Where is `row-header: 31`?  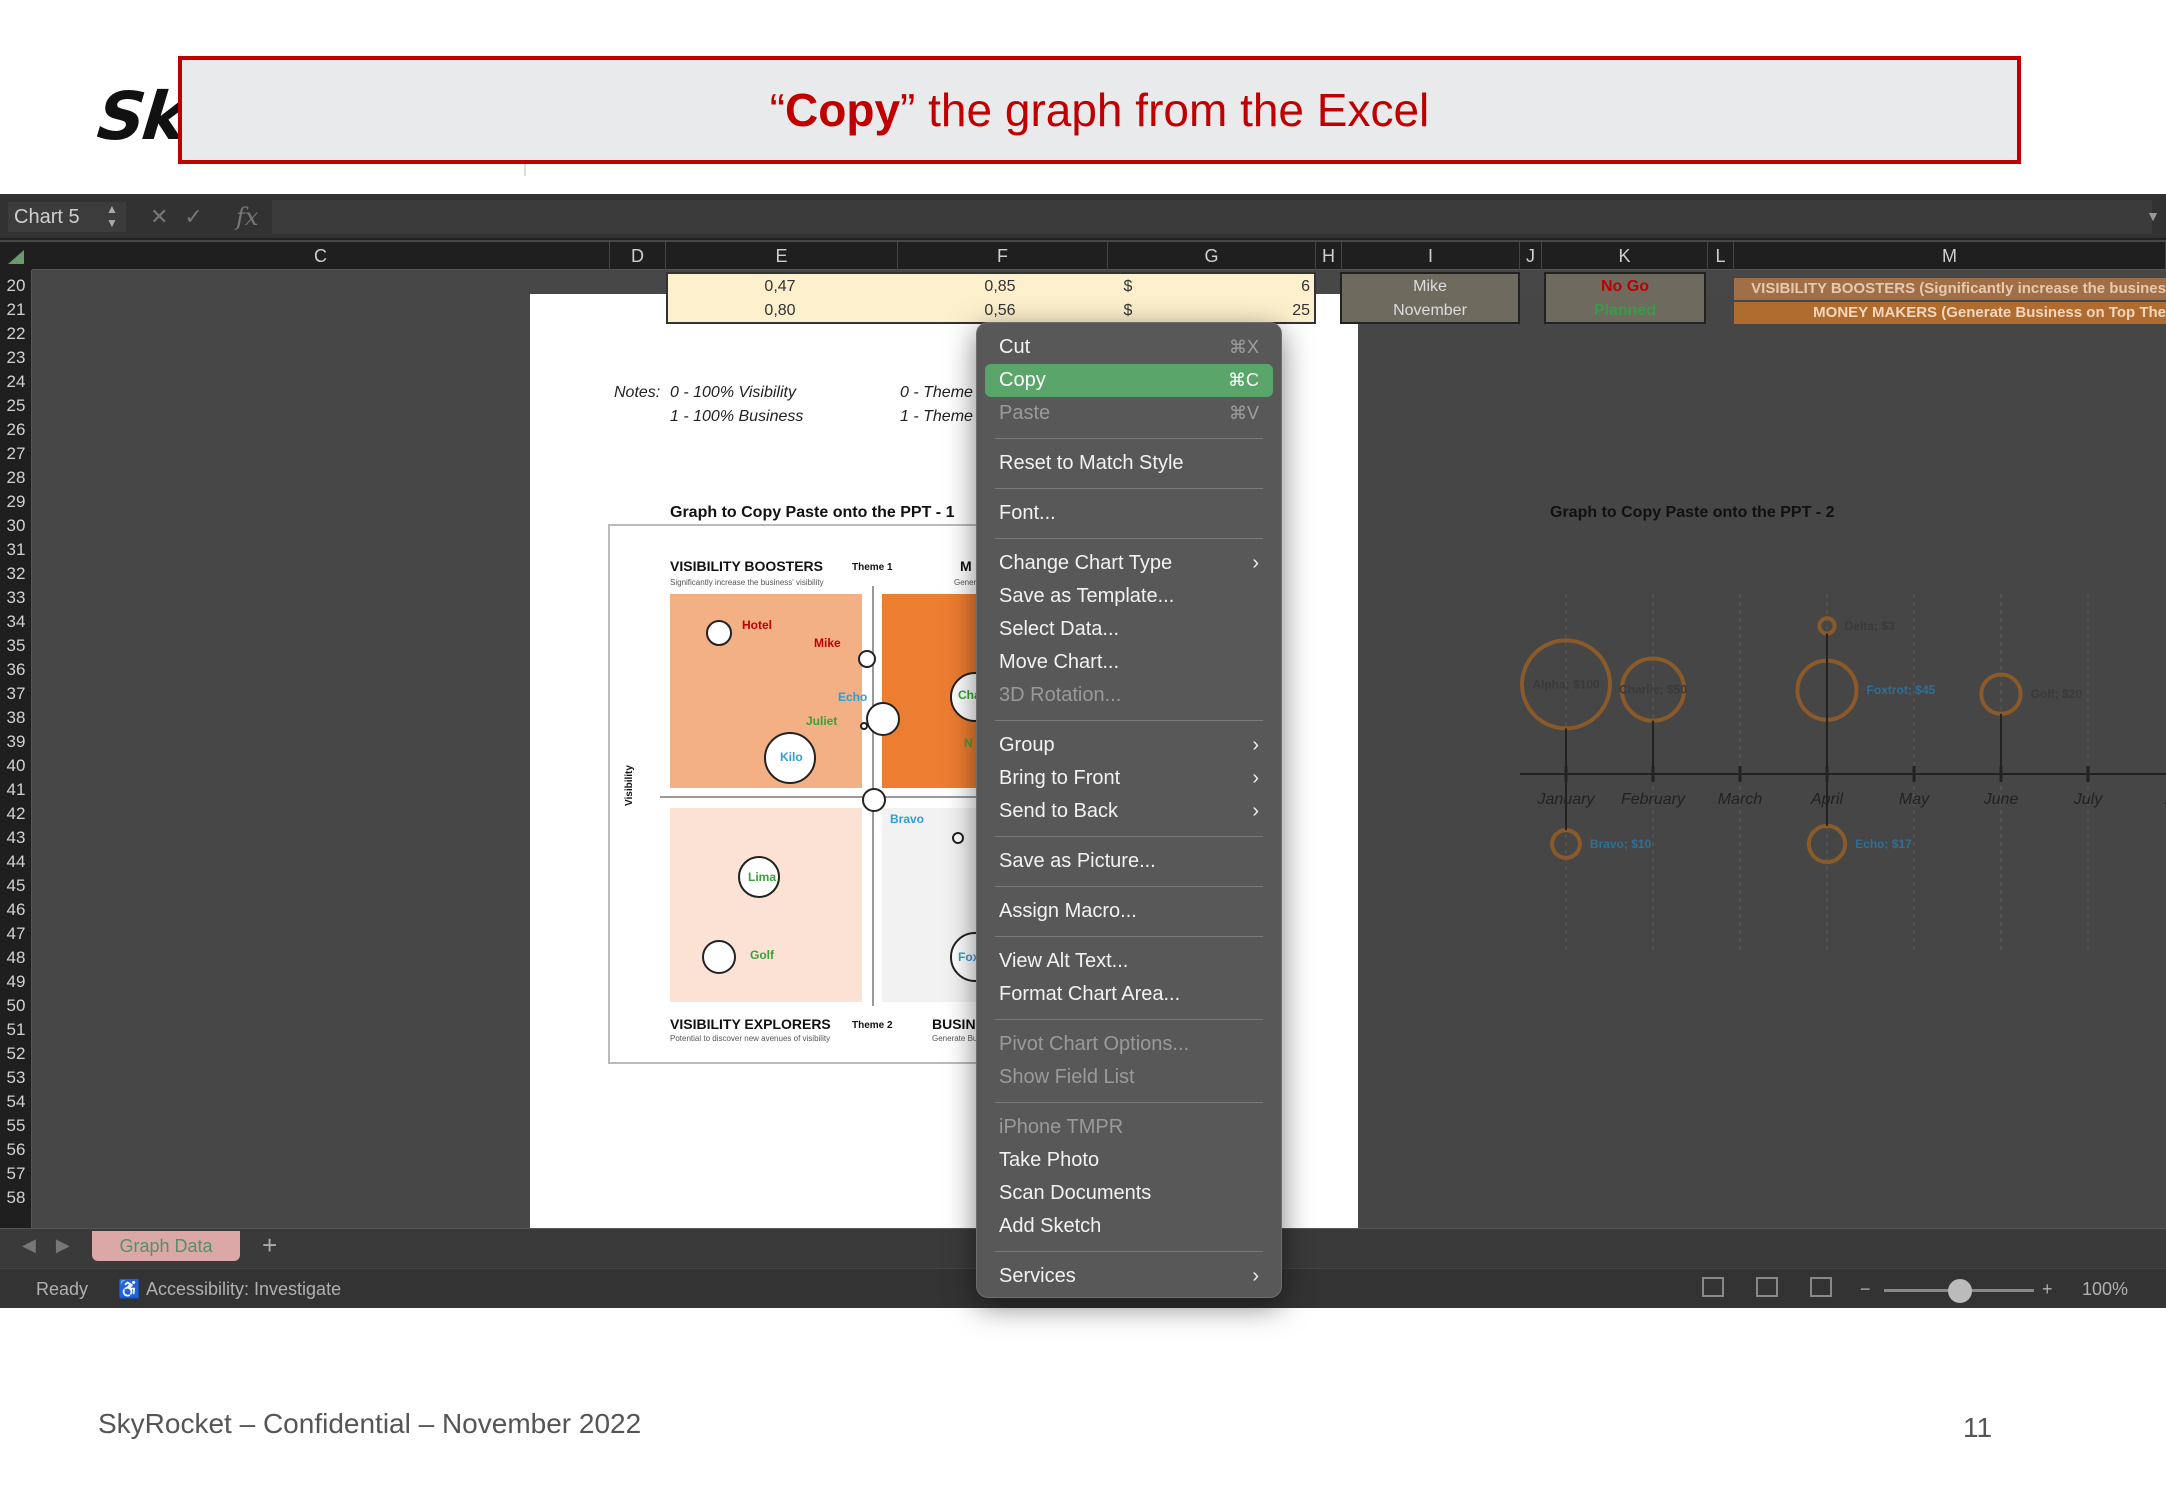 row-header: 31 is located at coordinates (16, 550).